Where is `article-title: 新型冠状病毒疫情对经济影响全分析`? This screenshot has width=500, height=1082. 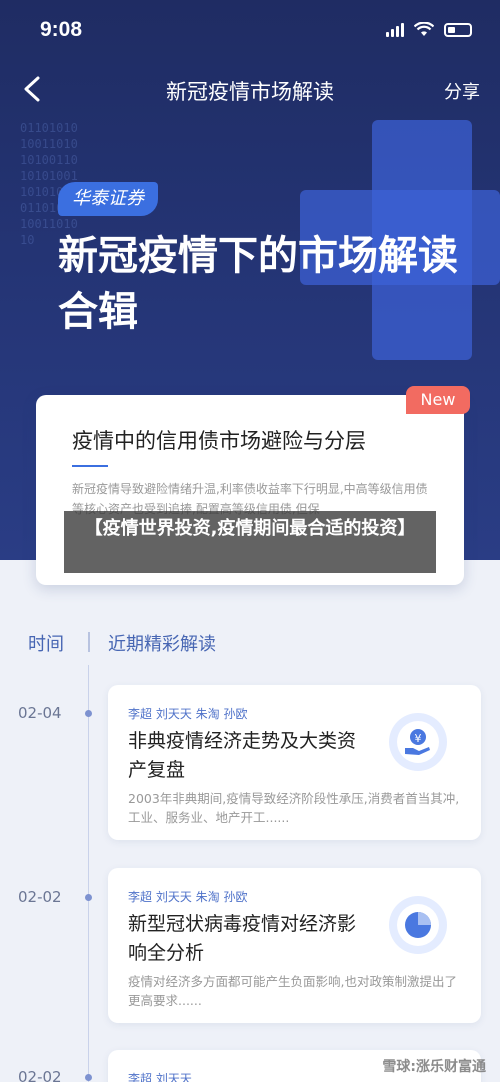 article-title: 新型冠状病毒疫情对经济影响全分析 is located at coordinates (242, 938).